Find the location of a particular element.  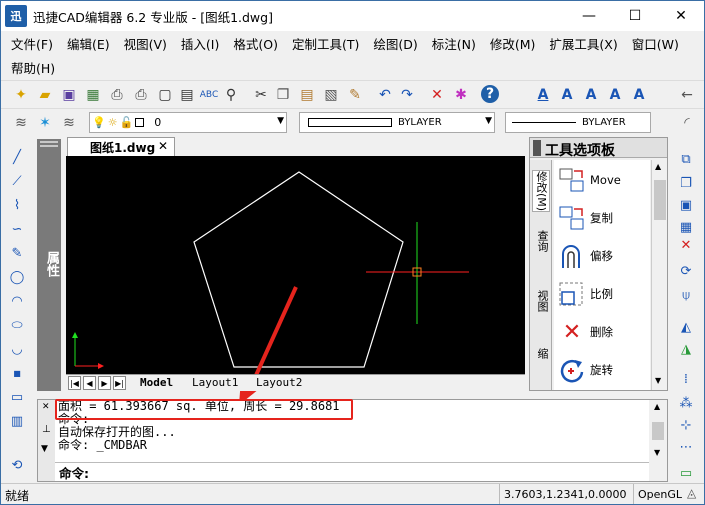

hatch-icon: ▥ is located at coordinates (17, 421).